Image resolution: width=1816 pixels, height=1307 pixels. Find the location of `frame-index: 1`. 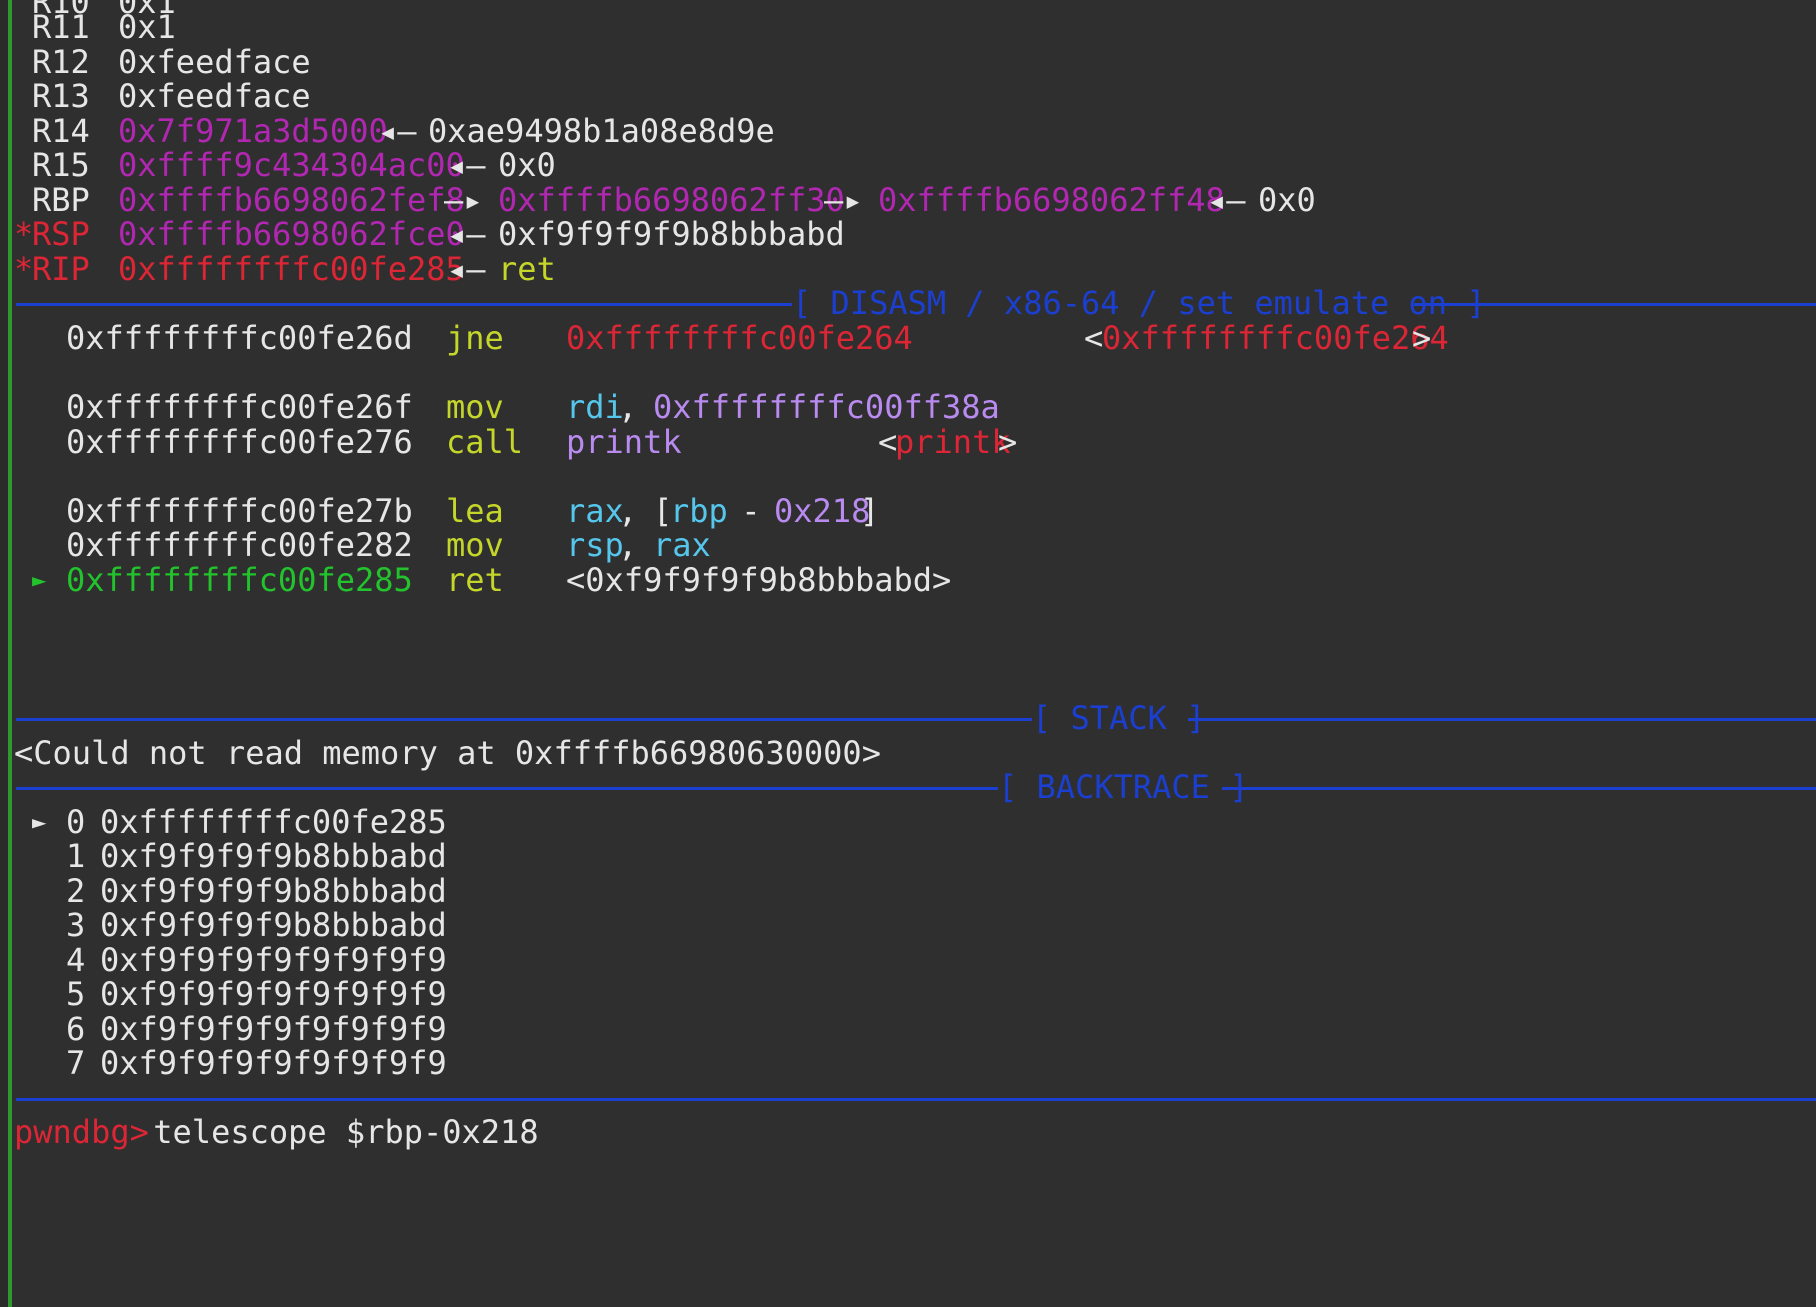

frame-index: 1 is located at coordinates (76, 856).